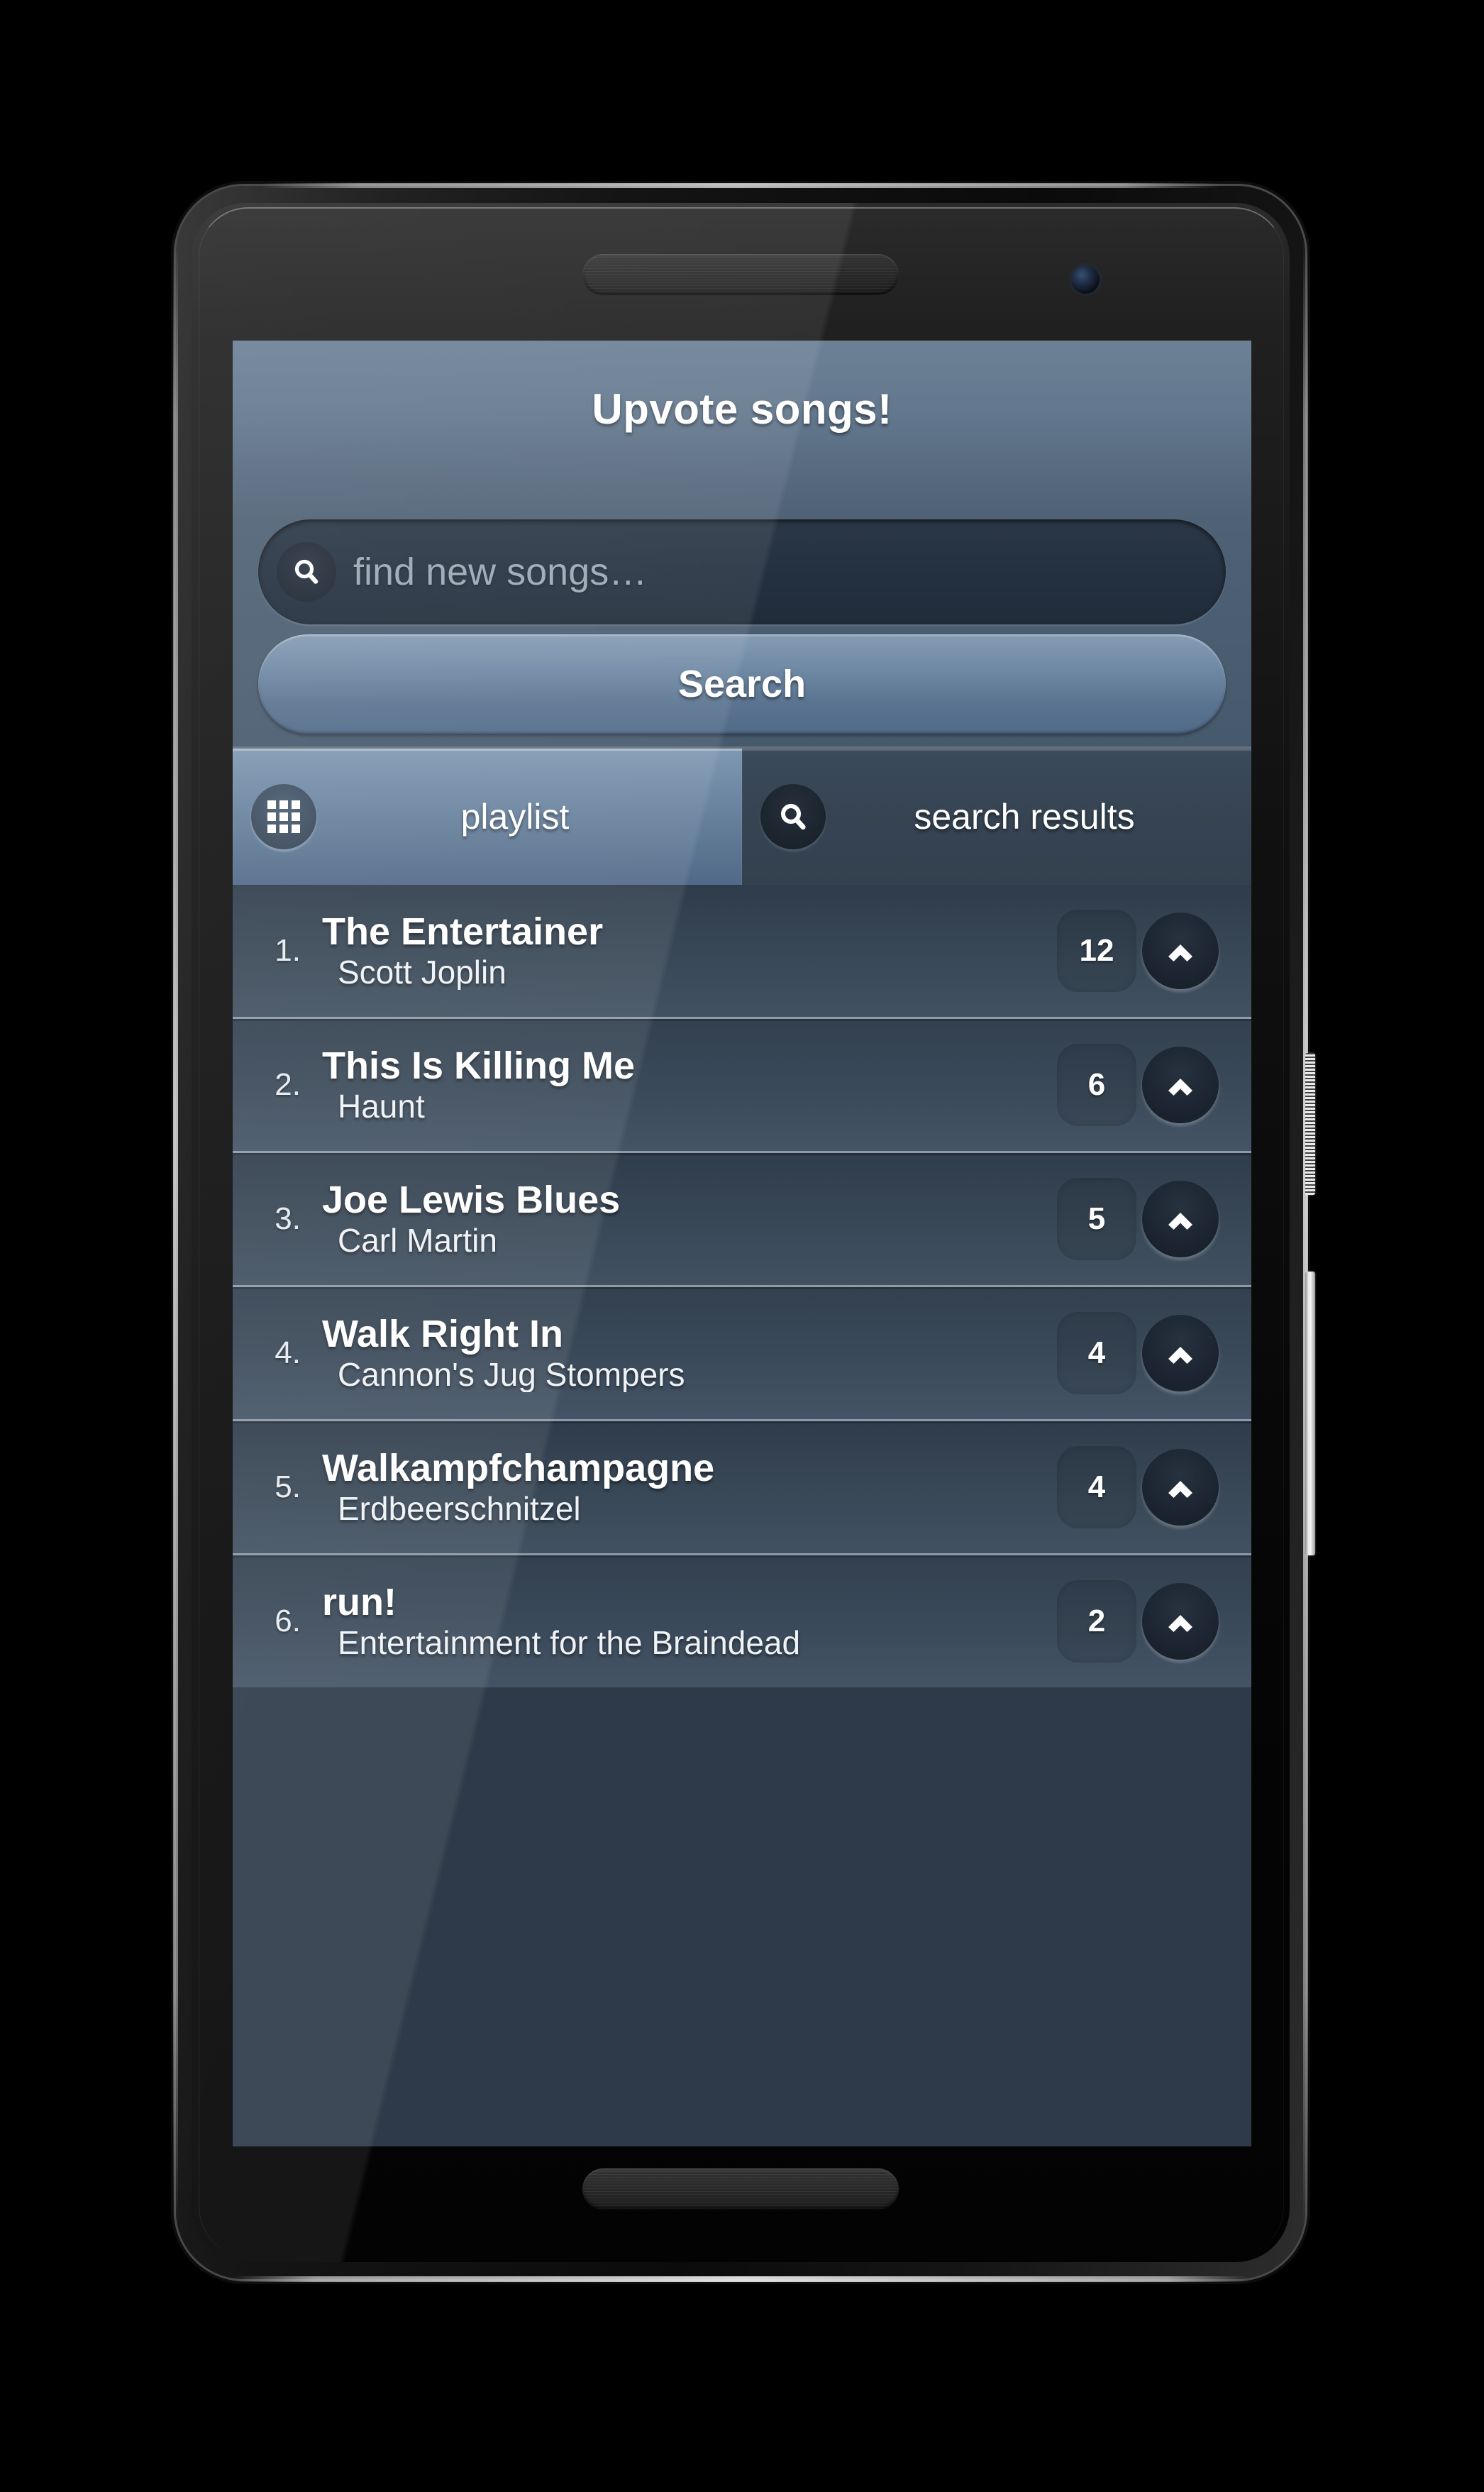  What do you see at coordinates (288, 1487) in the screenshot?
I see `song-rank: 5.` at bounding box center [288, 1487].